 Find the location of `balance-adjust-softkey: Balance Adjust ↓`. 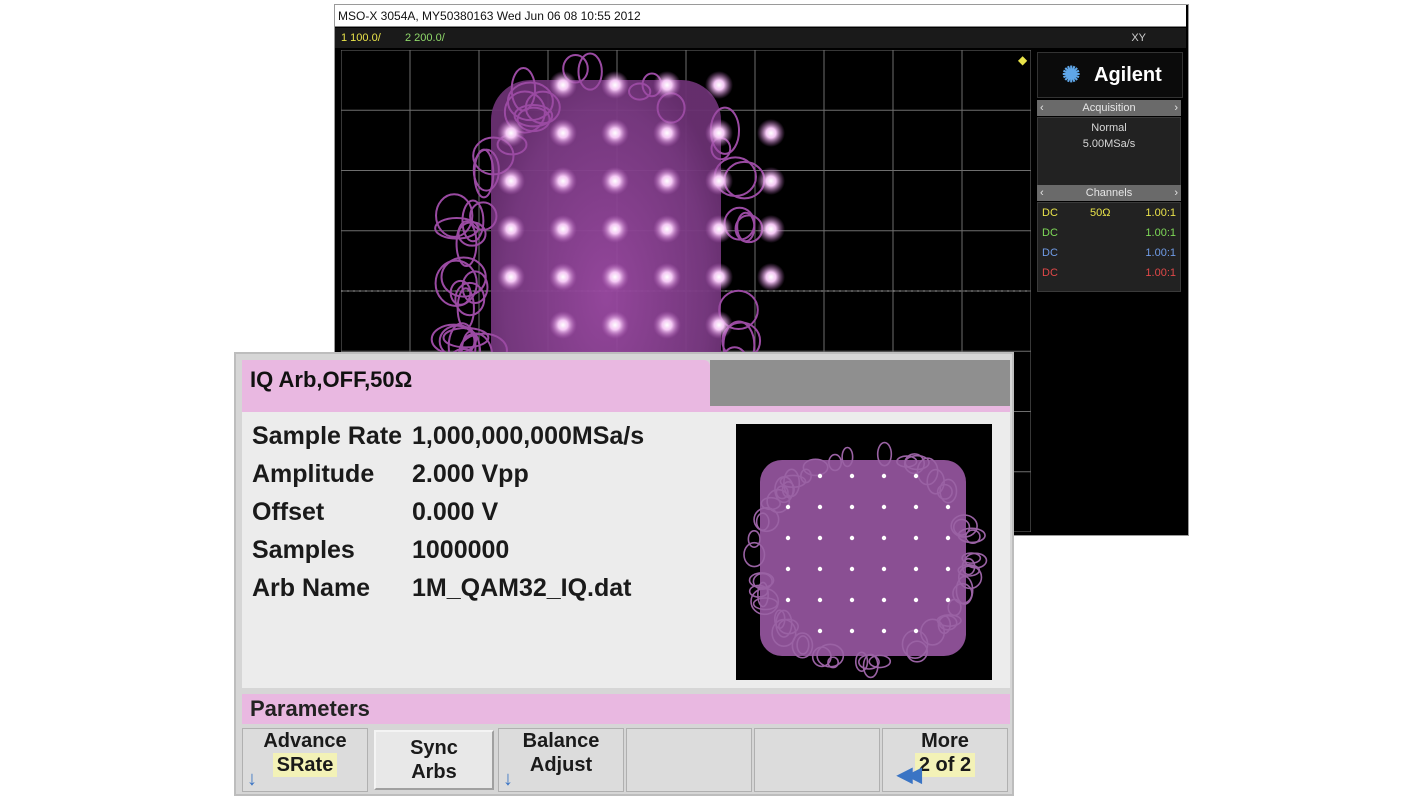

balance-adjust-softkey: Balance Adjust ↓ is located at coordinates (561, 760).